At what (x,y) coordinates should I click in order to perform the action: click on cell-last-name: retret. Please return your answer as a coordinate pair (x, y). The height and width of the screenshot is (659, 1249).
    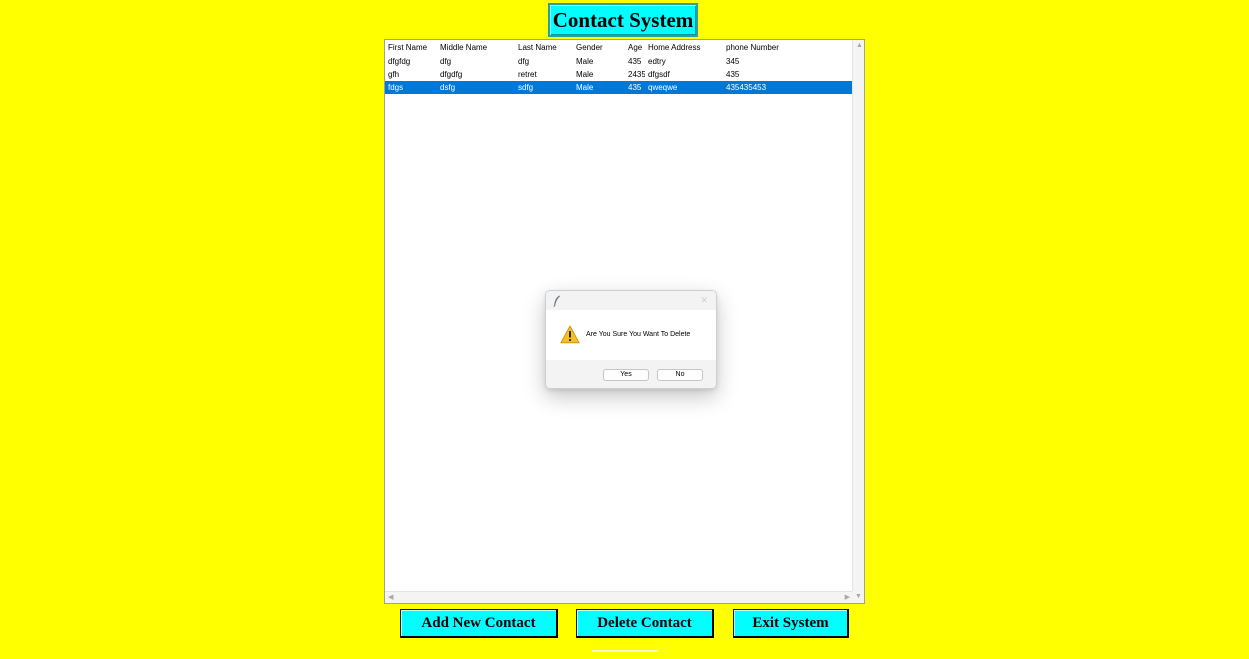
    Looking at the image, I should click on (527, 74).